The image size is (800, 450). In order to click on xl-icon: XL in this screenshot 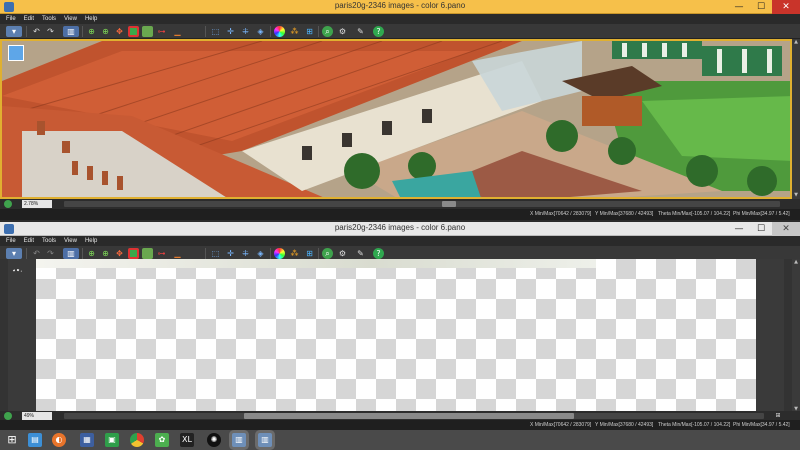, I will do `click(187, 440)`.